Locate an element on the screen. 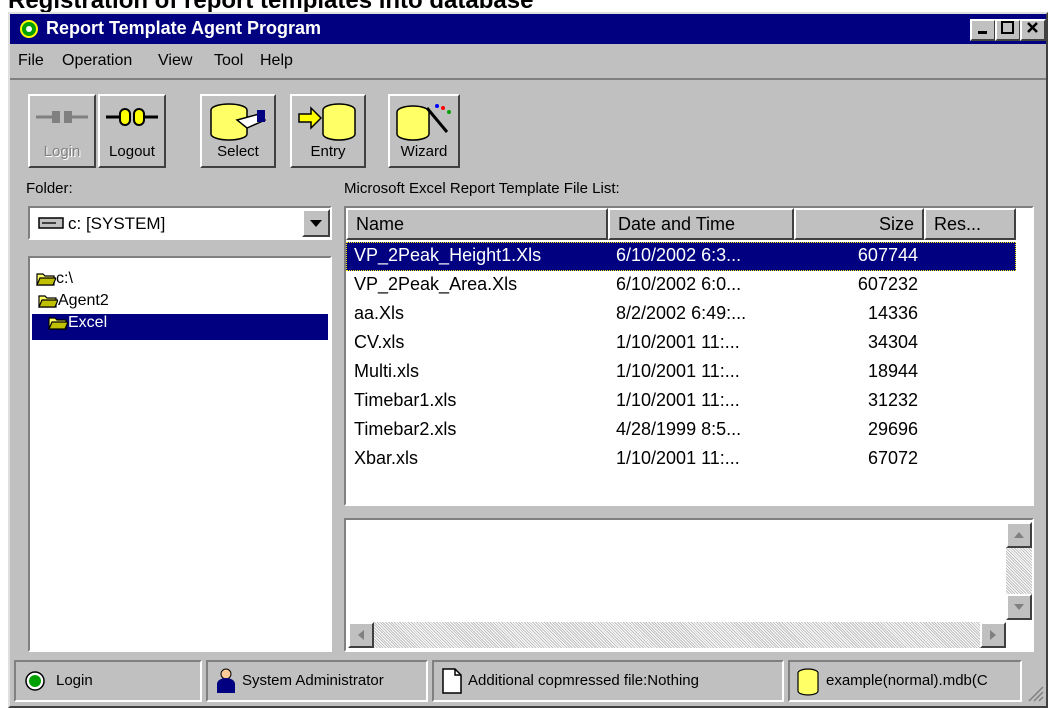 The width and height of the screenshot is (1051, 708). tree-item-agent2: Agent2 is located at coordinates (73, 303).